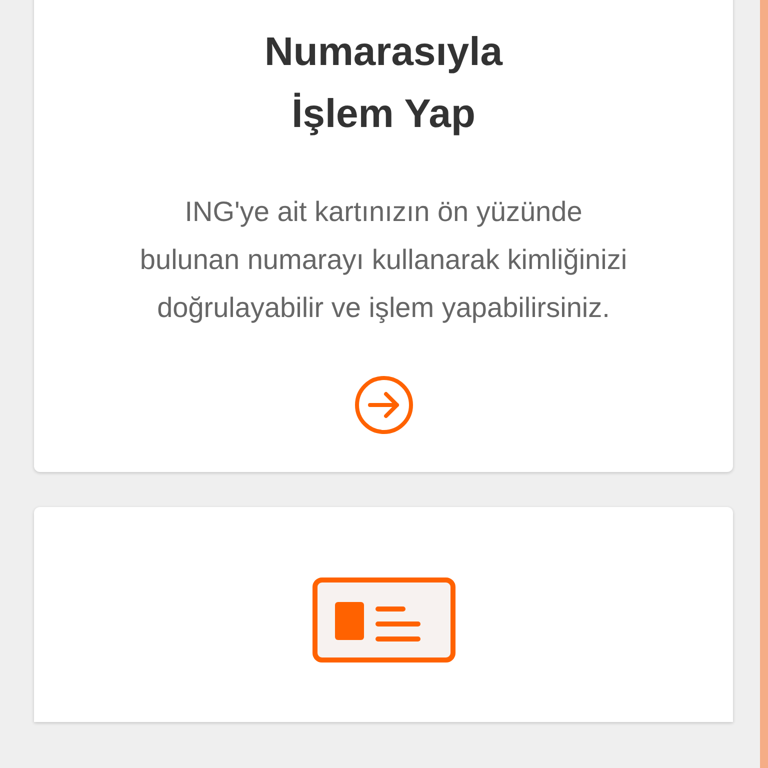  Describe the element at coordinates (384, 405) in the screenshot. I see `arrow-right-icon` at that location.